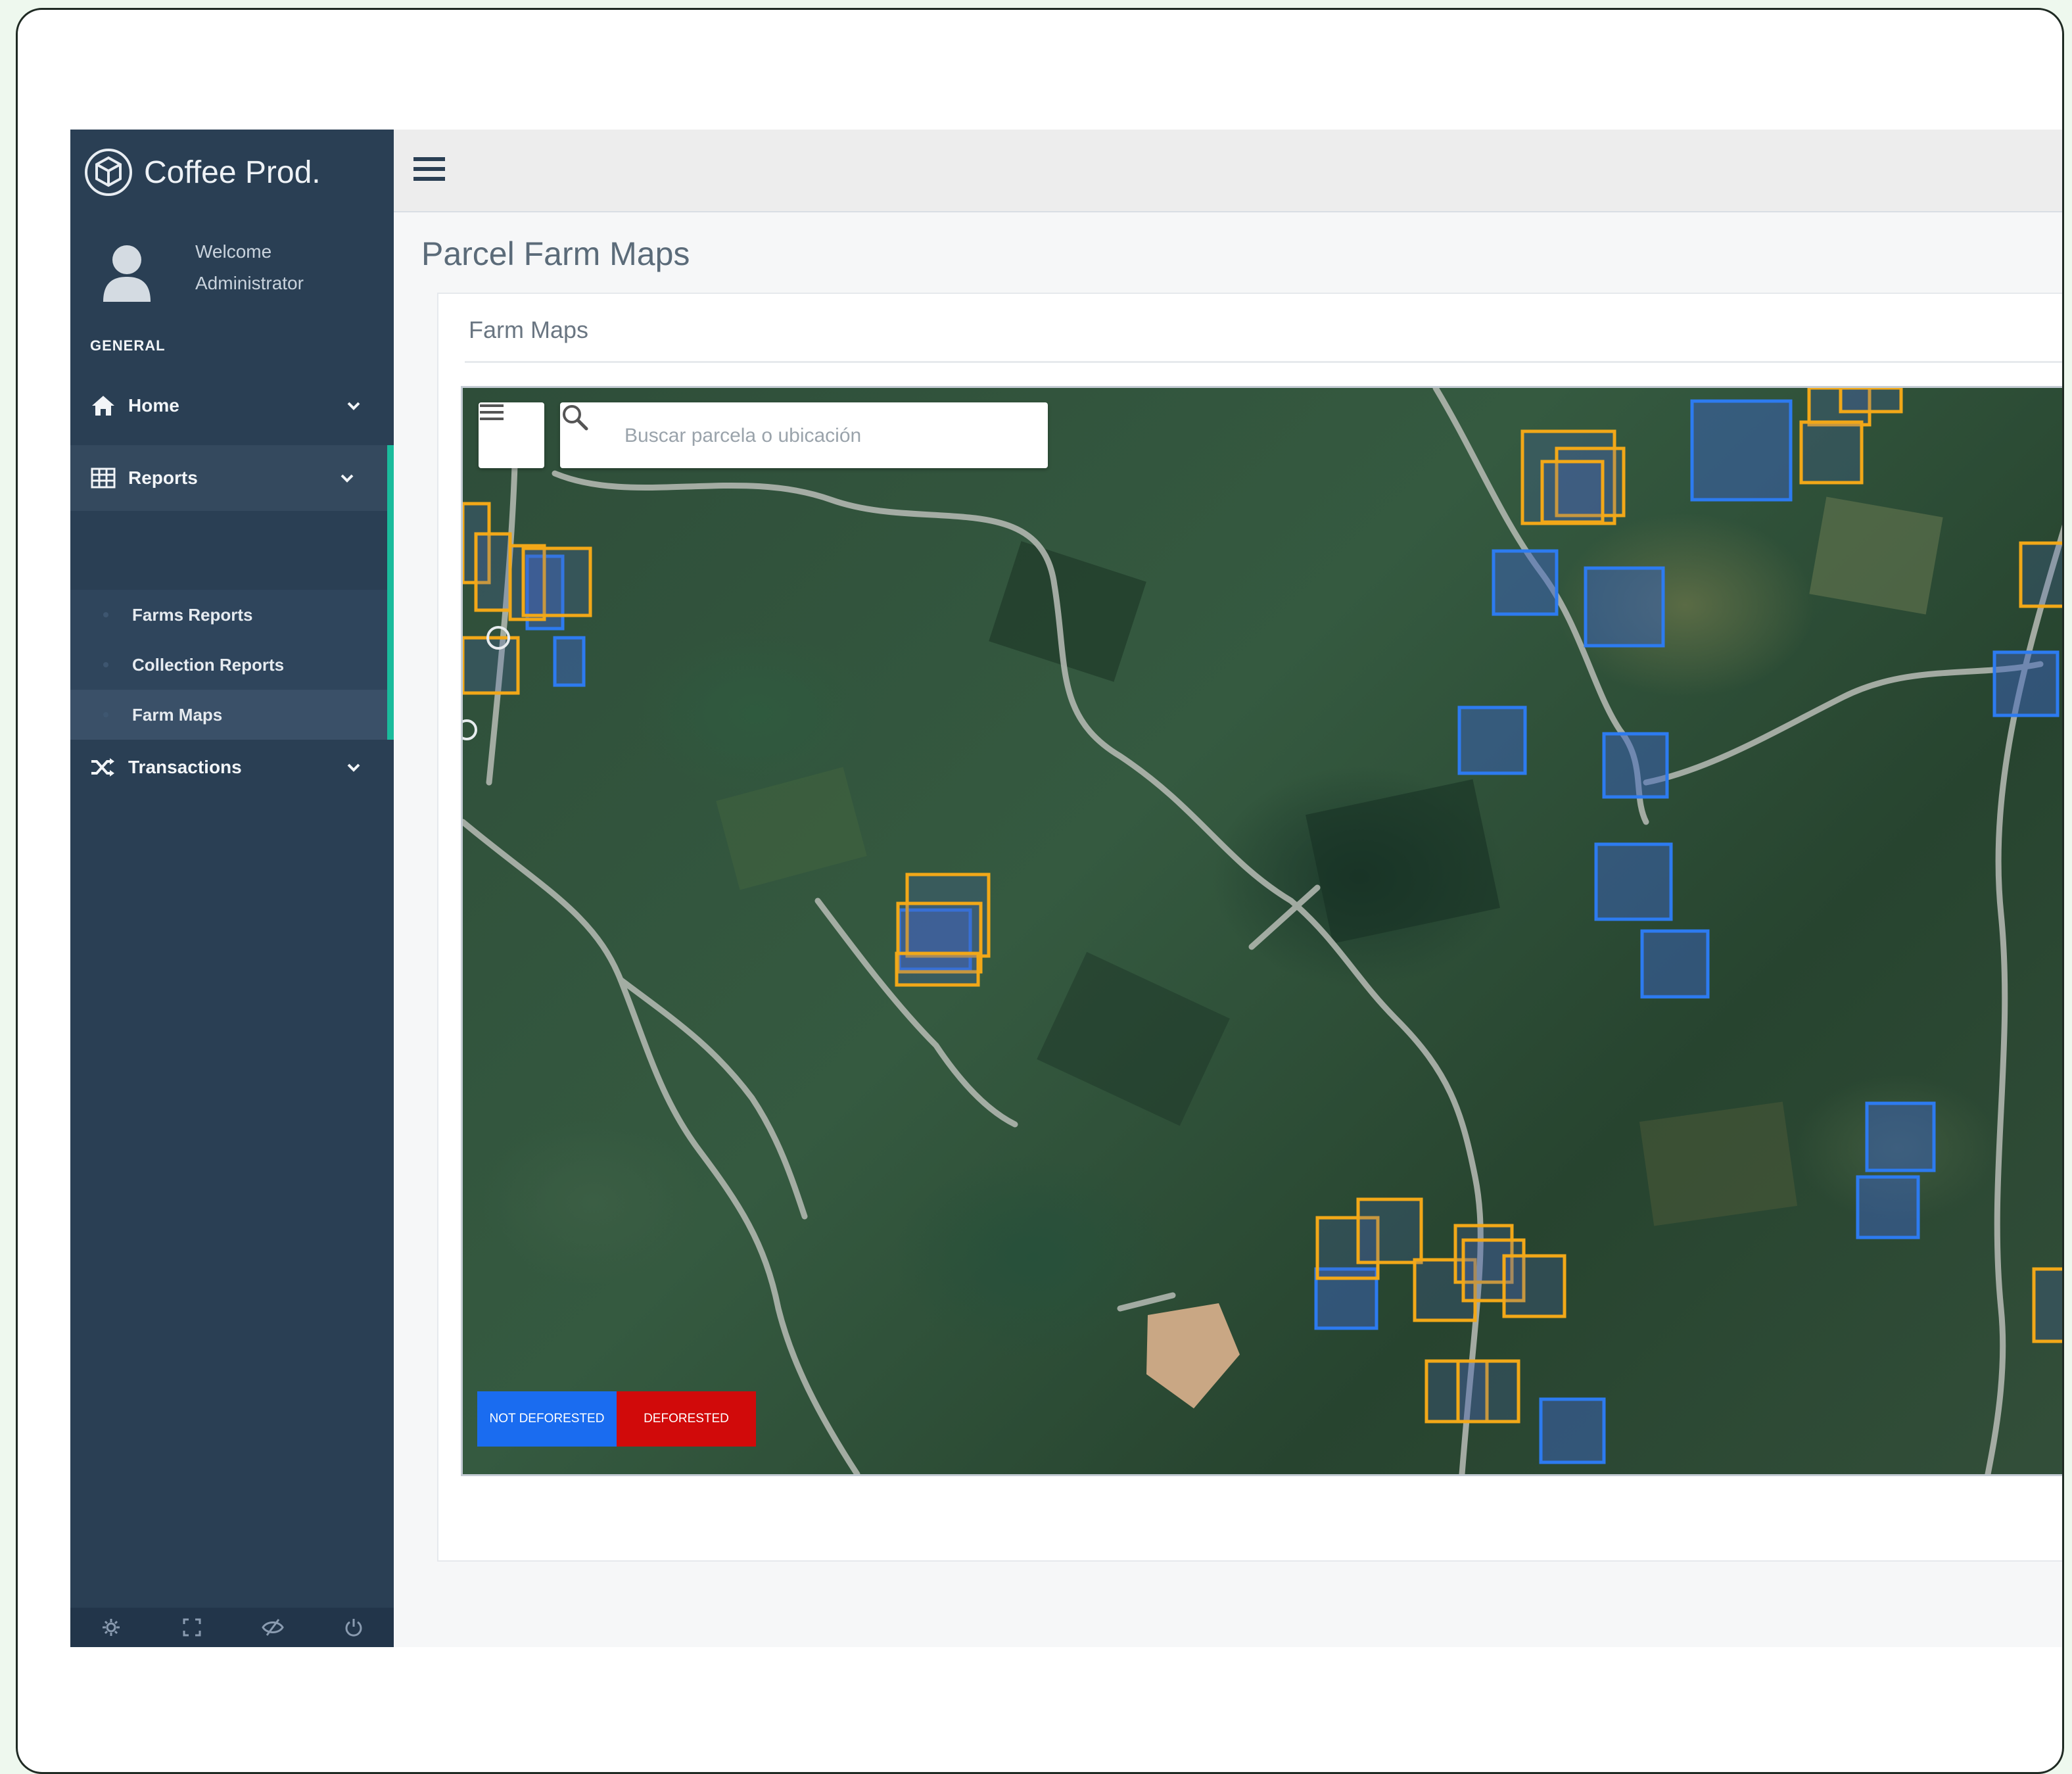 The height and width of the screenshot is (1774, 2072). I want to click on map-search-box, so click(804, 435).